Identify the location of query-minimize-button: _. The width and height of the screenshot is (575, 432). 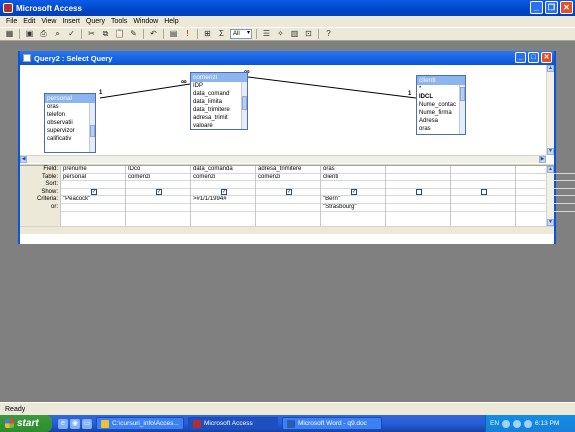
(520, 57).